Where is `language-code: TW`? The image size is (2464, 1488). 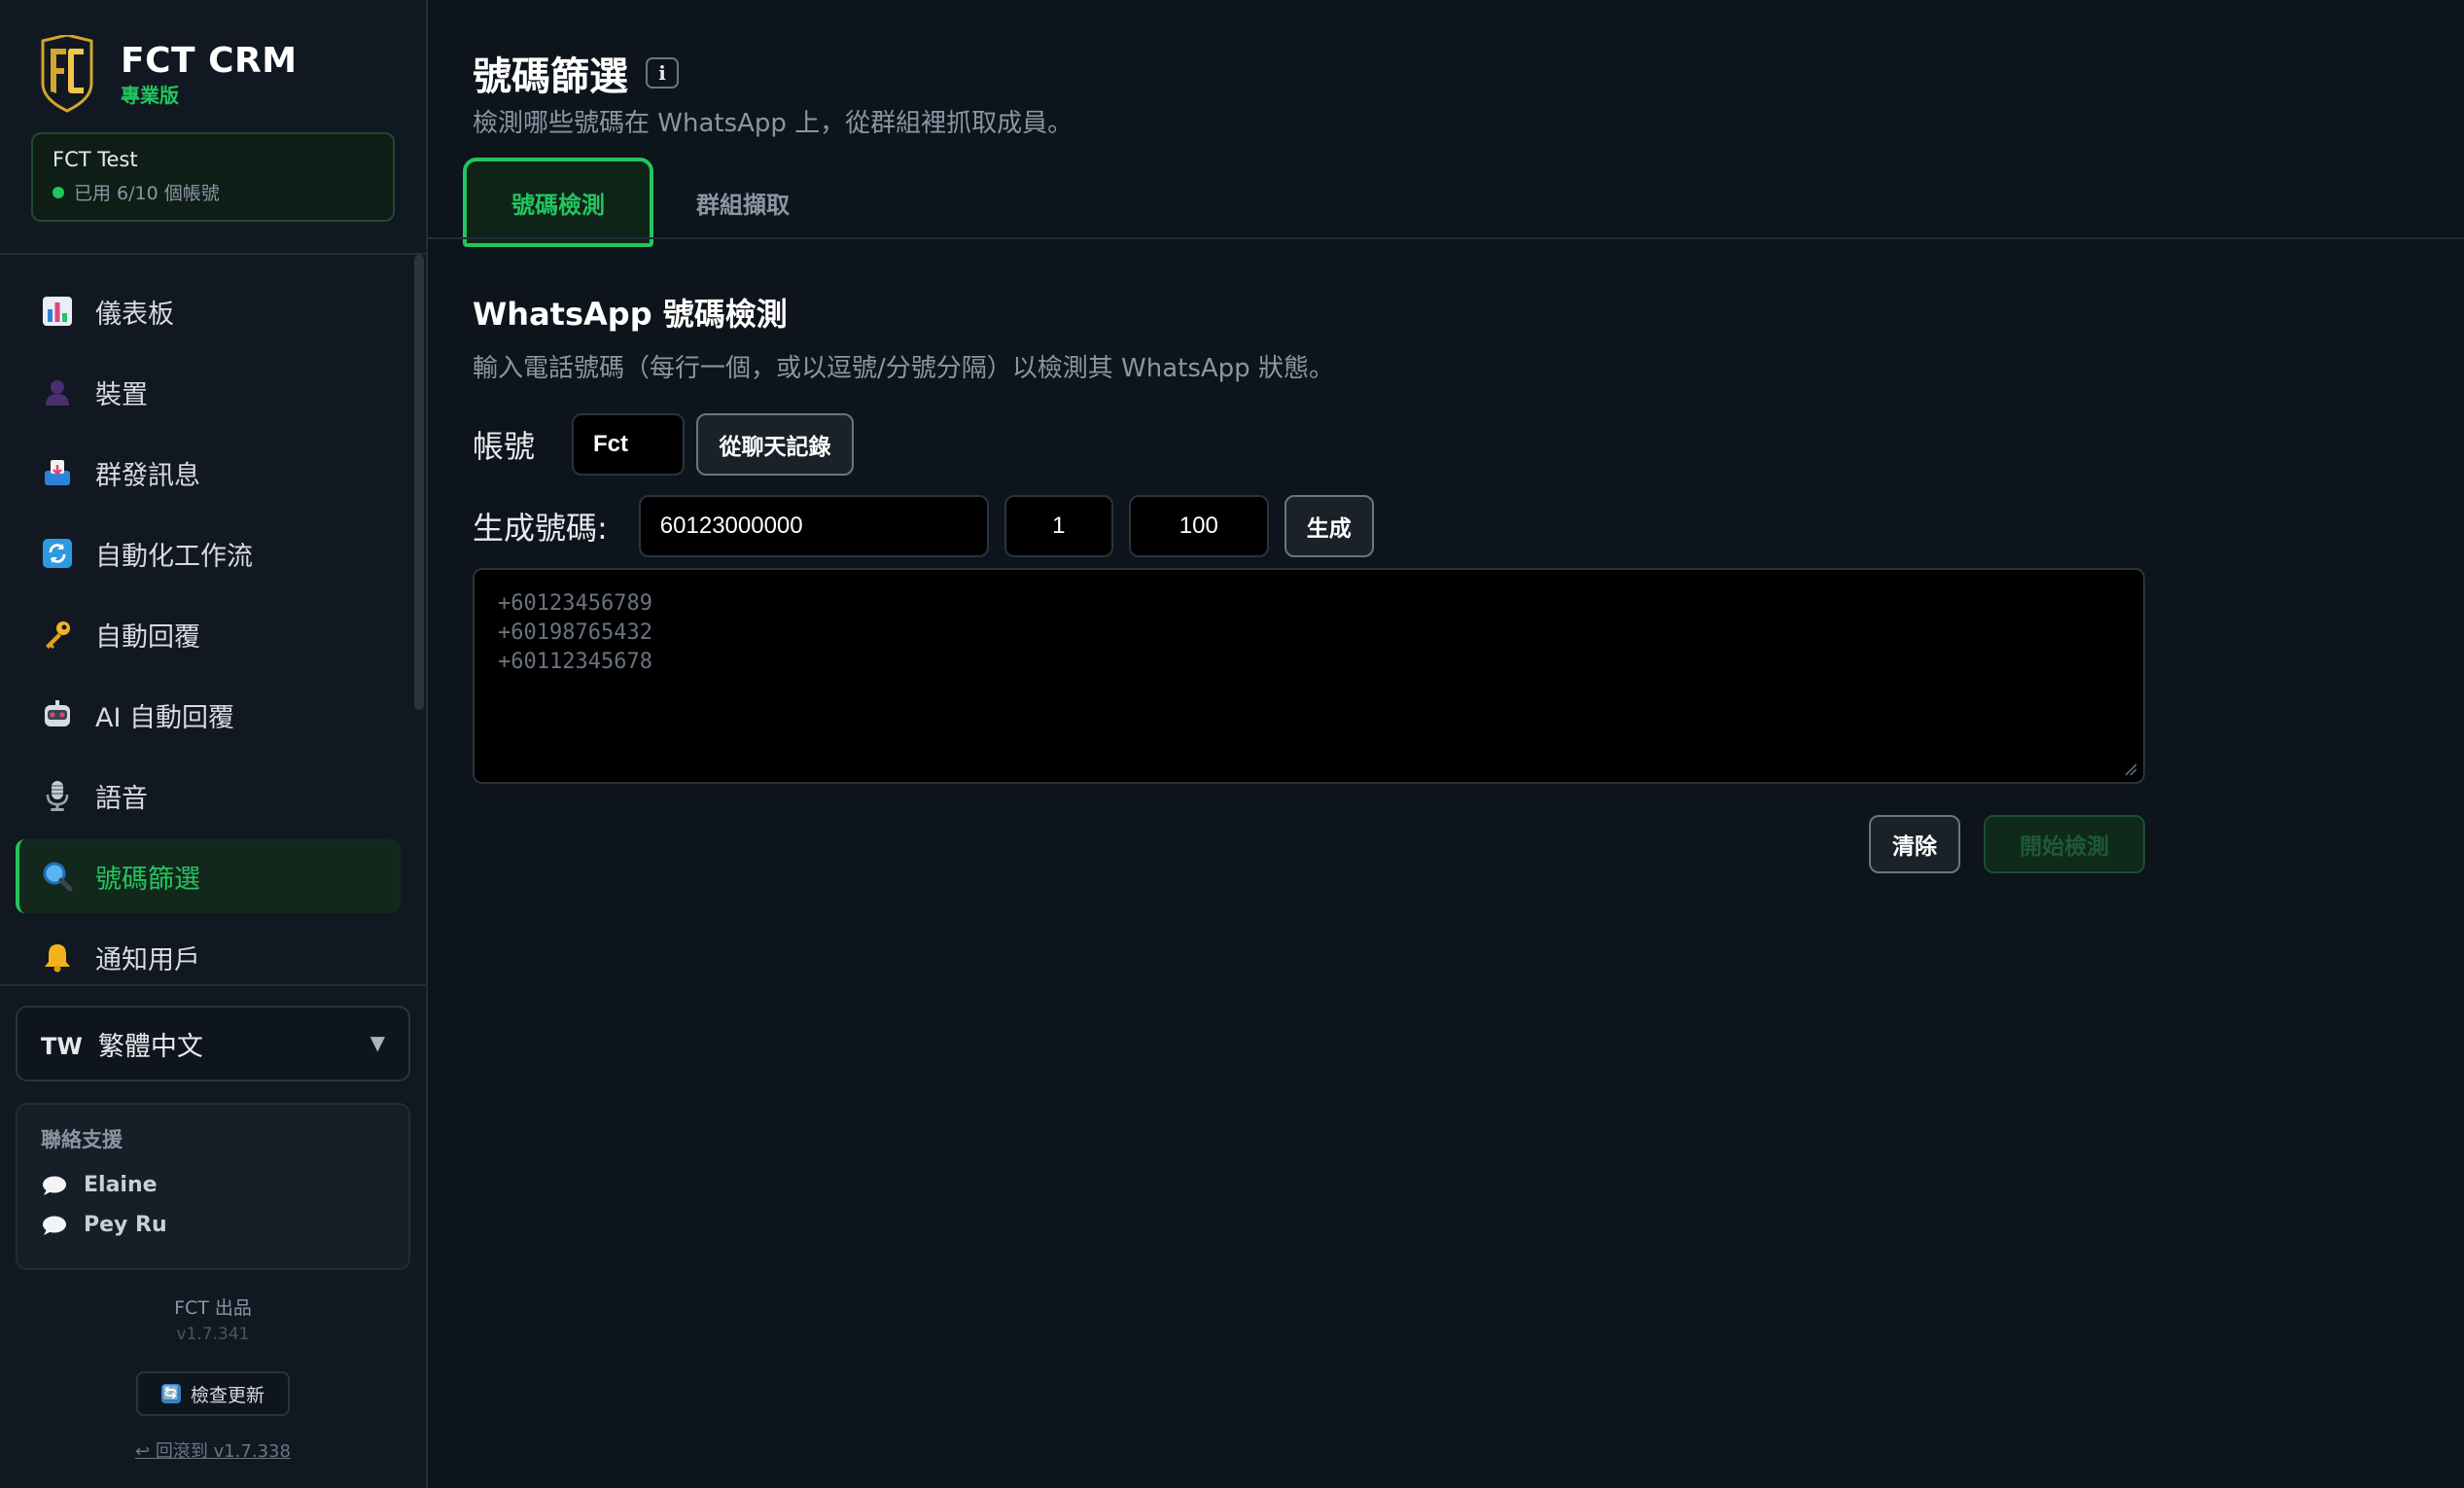
language-code: TW is located at coordinates (62, 1046).